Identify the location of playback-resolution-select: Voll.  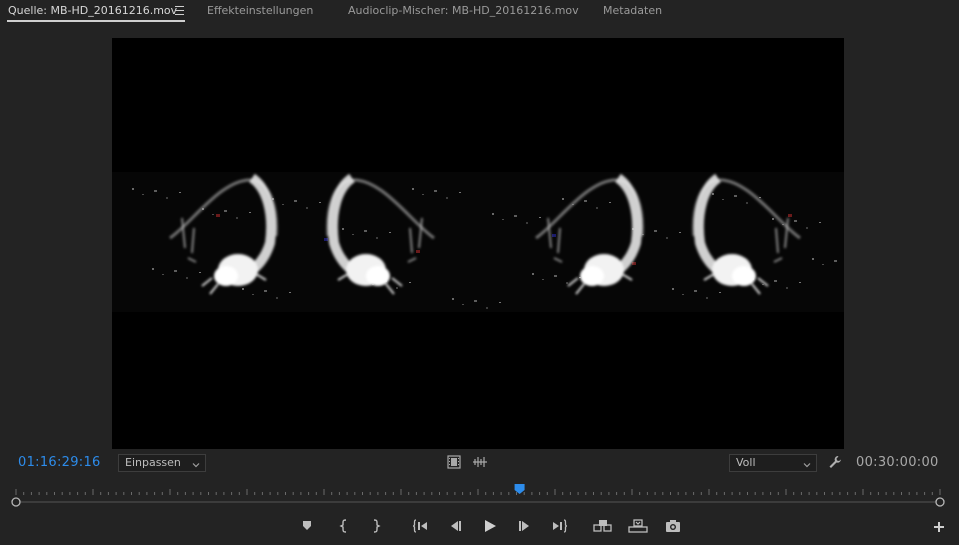
(773, 463).